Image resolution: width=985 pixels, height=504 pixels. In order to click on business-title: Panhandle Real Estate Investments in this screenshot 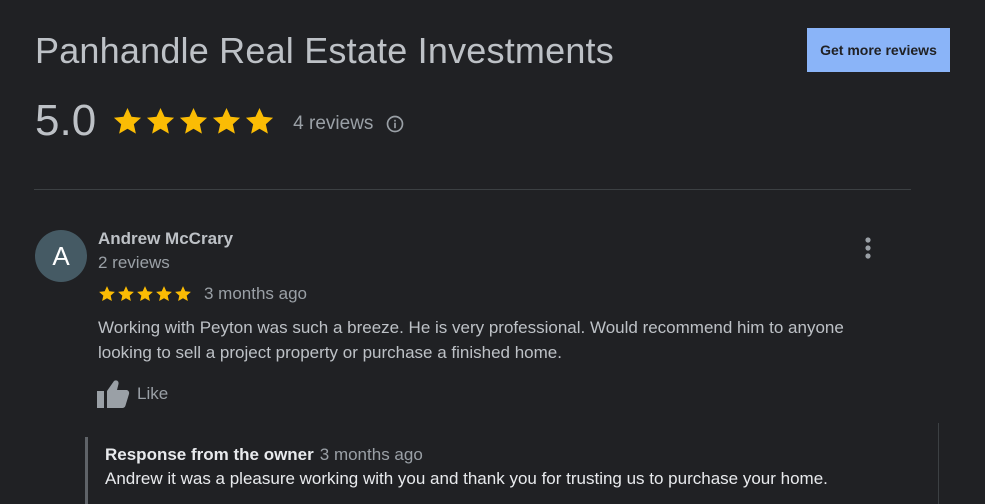, I will do `click(324, 50)`.